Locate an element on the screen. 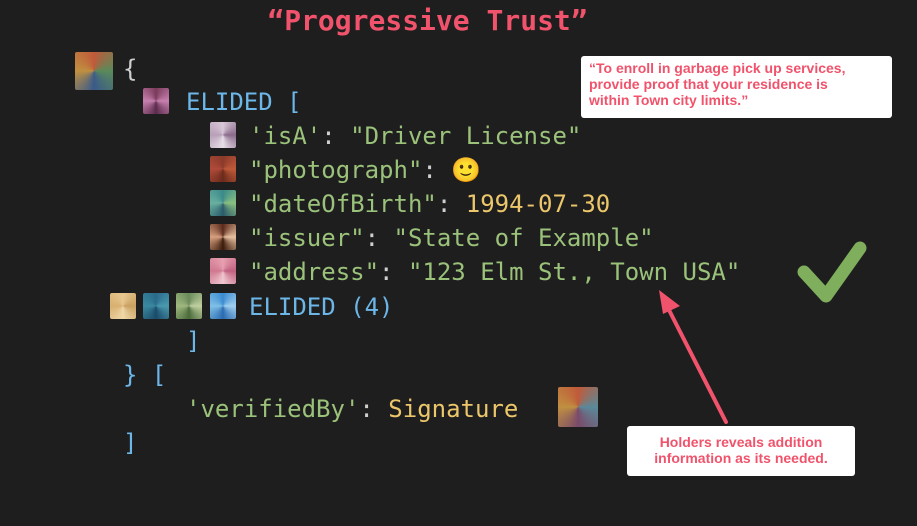  decorations is located at coordinates (763, 332).